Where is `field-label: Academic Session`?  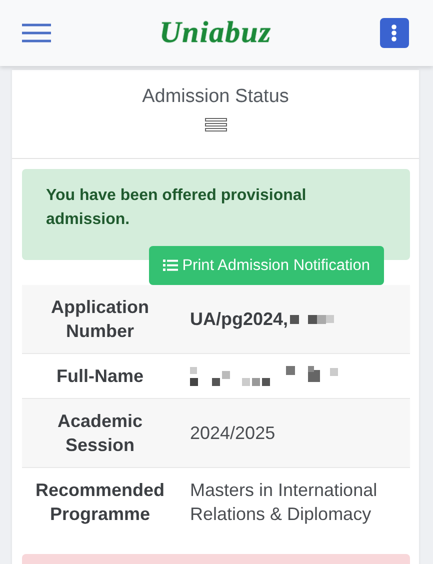 field-label: Academic Session is located at coordinates (100, 433).